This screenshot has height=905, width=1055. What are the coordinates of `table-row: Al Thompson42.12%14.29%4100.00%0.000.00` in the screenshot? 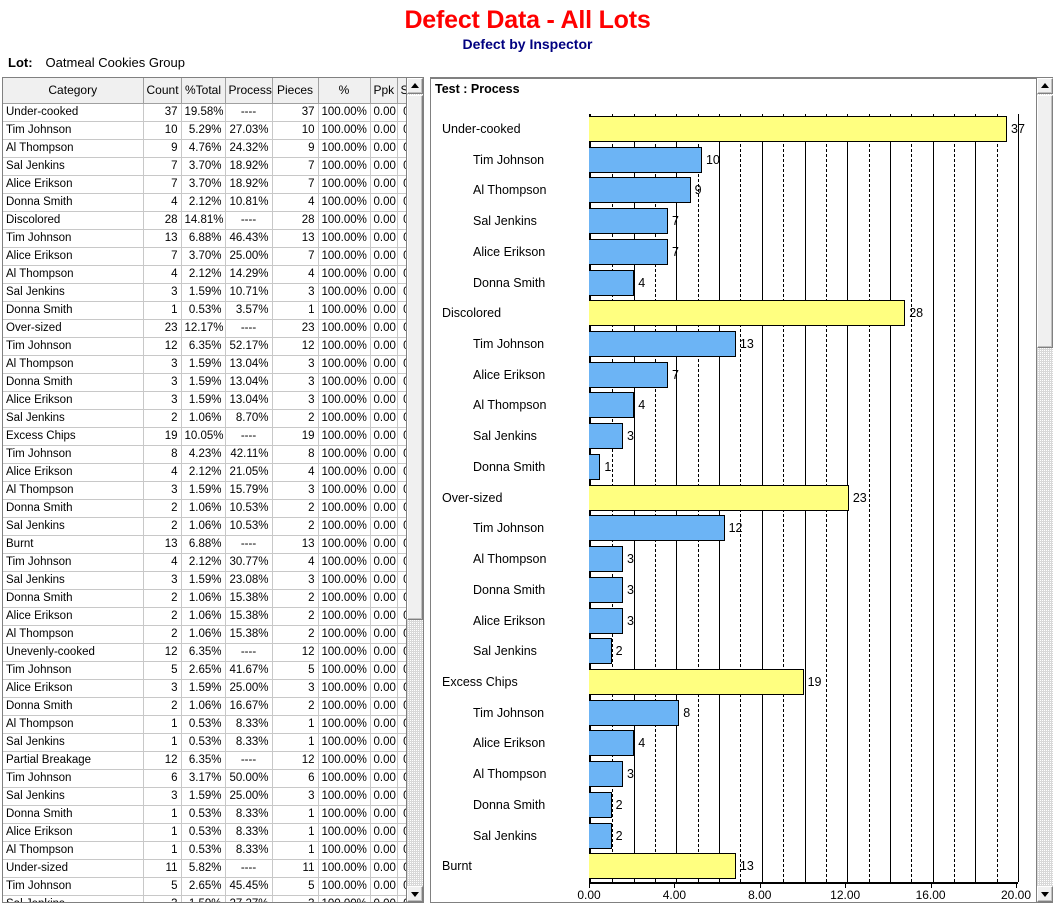 It's located at (213, 274).